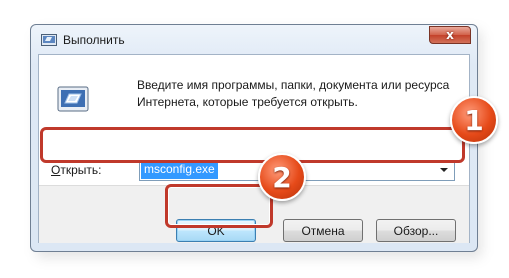  I want to click on highlight-input-row, so click(252, 145).